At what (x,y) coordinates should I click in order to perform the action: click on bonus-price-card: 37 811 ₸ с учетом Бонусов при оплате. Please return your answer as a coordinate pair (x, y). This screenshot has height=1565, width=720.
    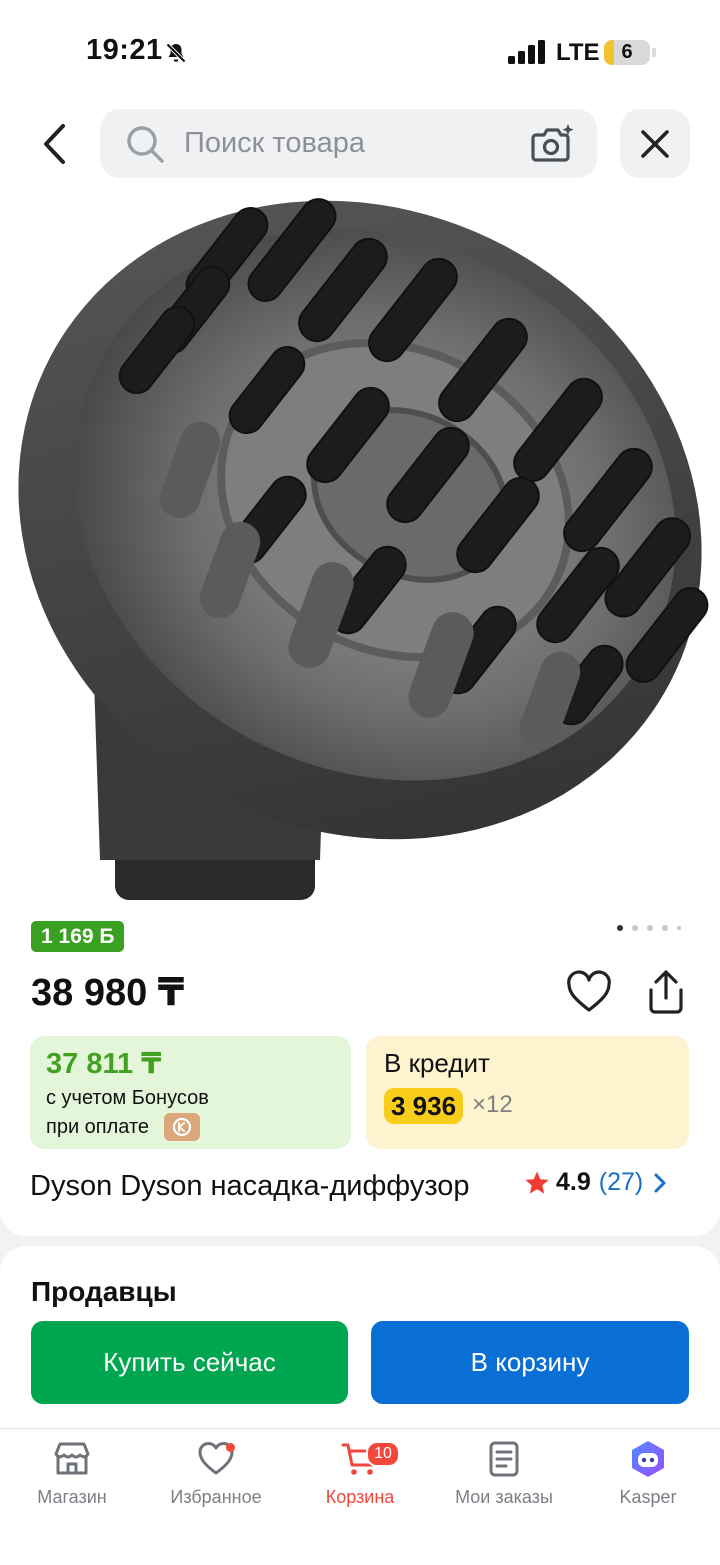
    Looking at the image, I should click on (190, 1092).